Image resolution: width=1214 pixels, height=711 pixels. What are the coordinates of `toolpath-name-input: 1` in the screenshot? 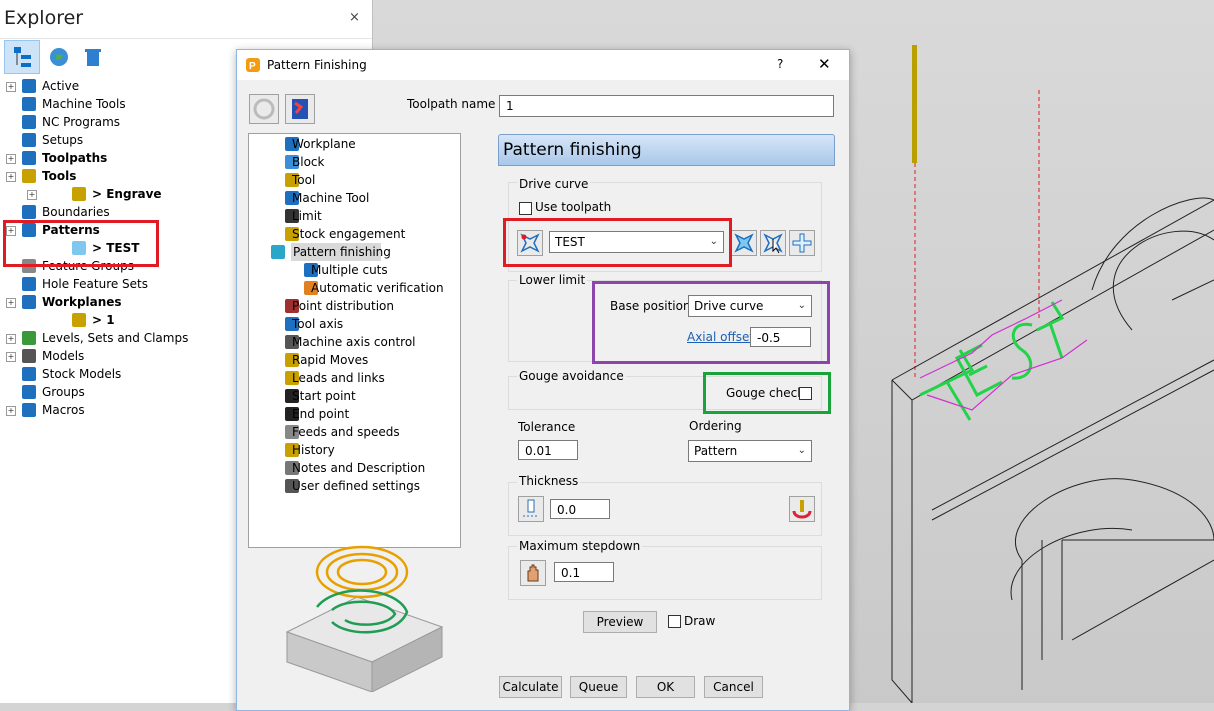 It's located at (666, 106).